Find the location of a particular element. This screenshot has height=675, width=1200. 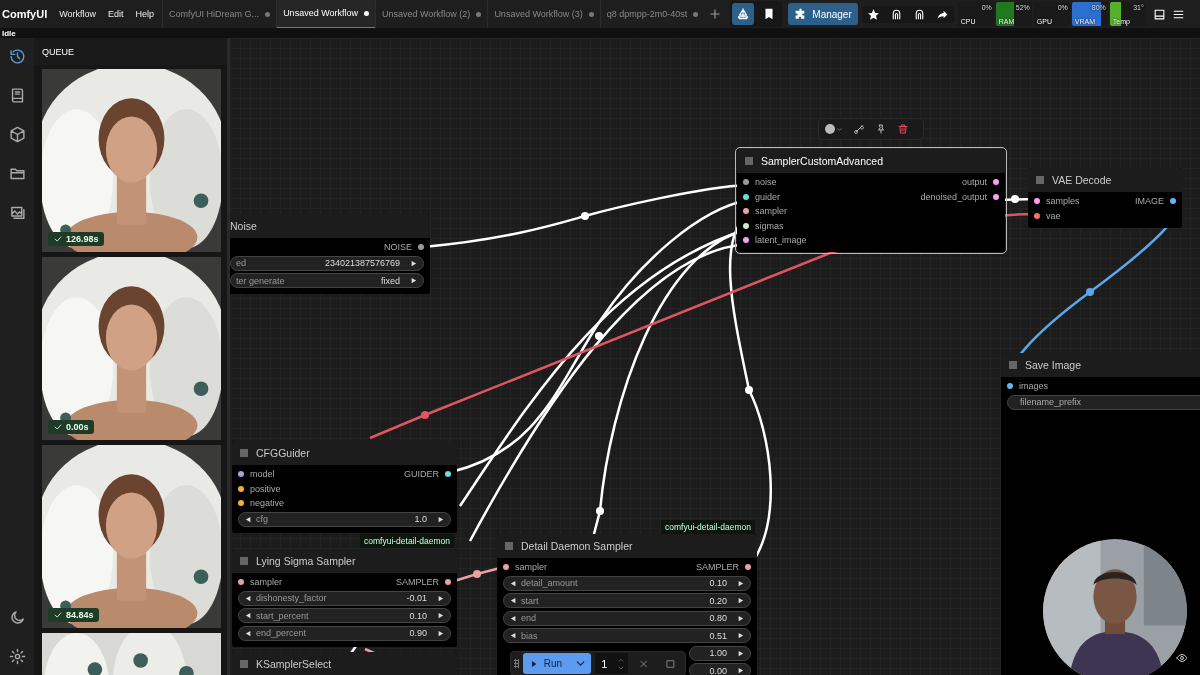

app-logo: ComfyUI is located at coordinates (25, 14).